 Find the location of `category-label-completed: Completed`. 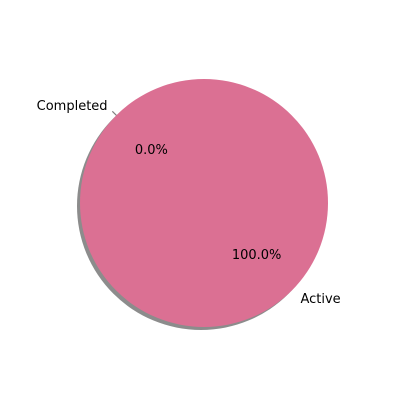

category-label-completed: Completed is located at coordinates (72, 106).